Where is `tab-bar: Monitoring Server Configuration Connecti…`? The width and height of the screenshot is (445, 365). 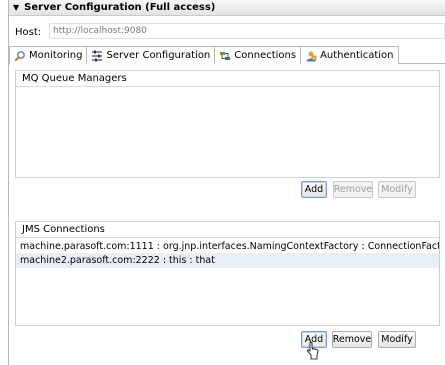
tab-bar: Monitoring Server Configuration Connecti… is located at coordinates (227, 55).